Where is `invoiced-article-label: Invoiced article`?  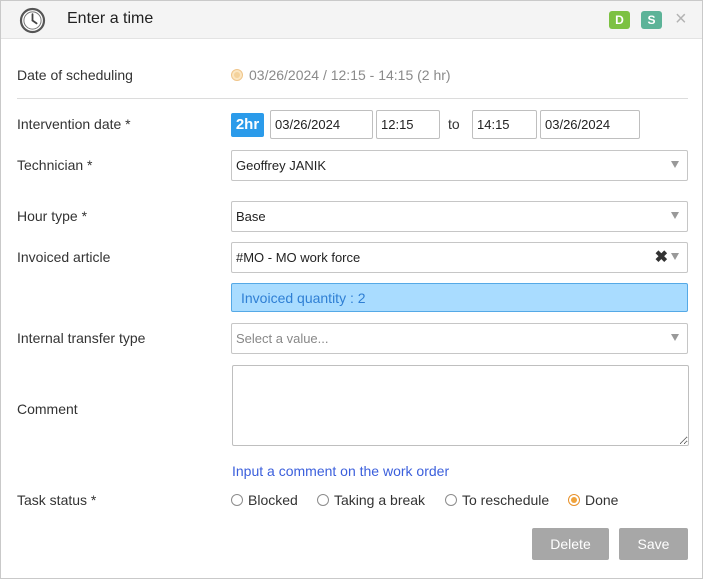 invoiced-article-label: Invoiced article is located at coordinates (64, 257).